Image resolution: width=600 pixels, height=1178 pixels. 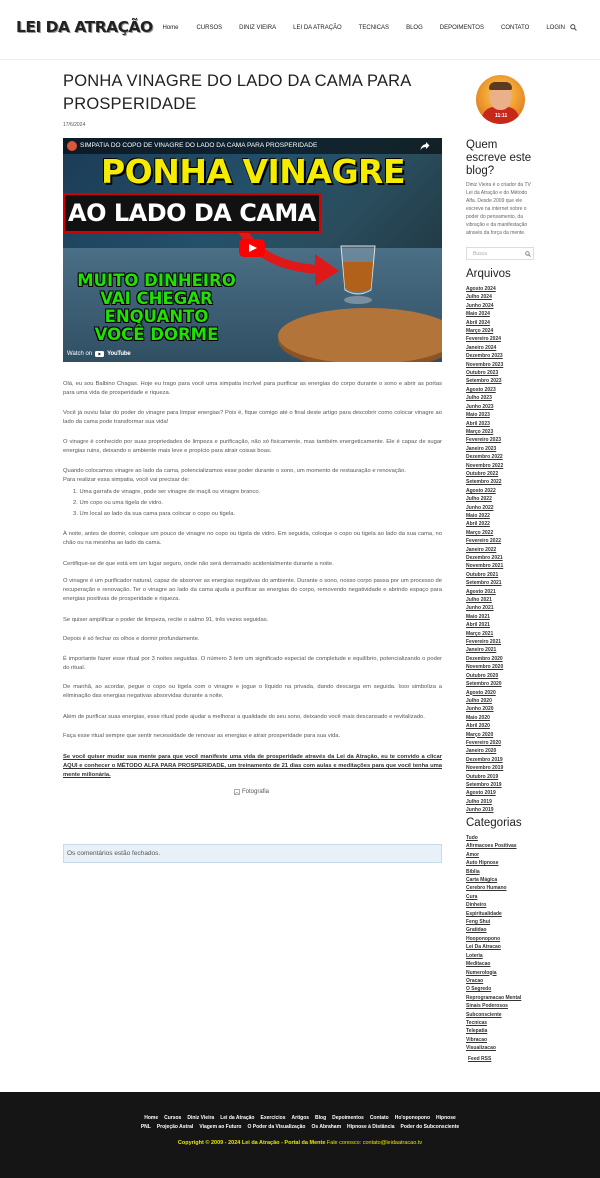 I want to click on footer-link: Projeção Astral, so click(x=175, y=1127).